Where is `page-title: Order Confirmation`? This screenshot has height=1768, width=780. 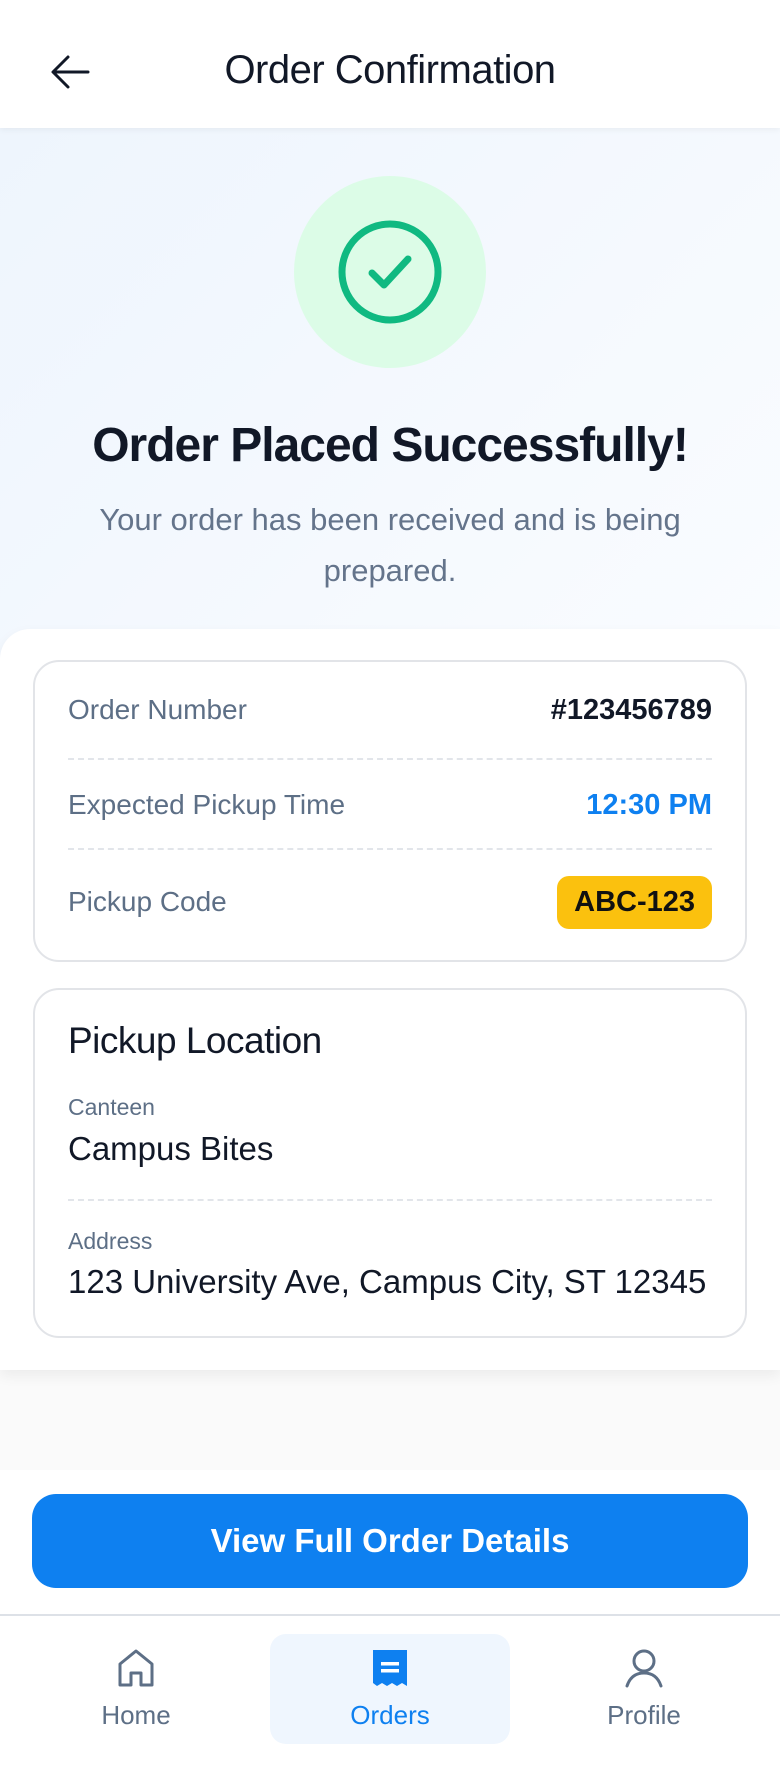 page-title: Order Confirmation is located at coordinates (390, 70).